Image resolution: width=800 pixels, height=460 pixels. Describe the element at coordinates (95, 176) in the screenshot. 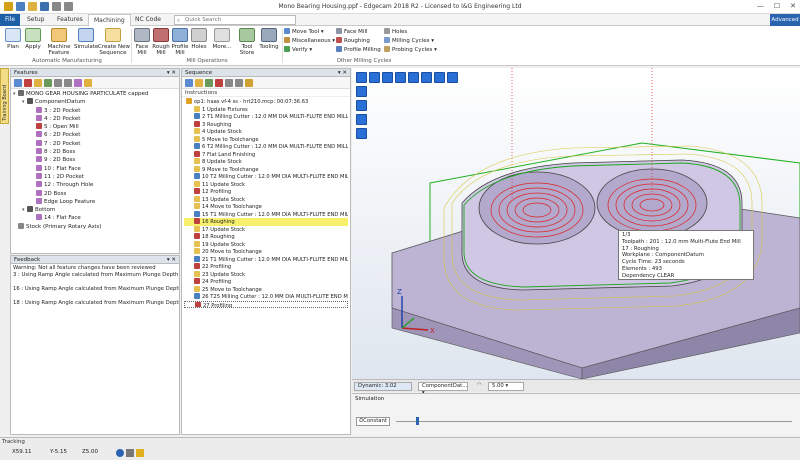

I see `feature-tree-item: 11 : 2D Pocket` at that location.